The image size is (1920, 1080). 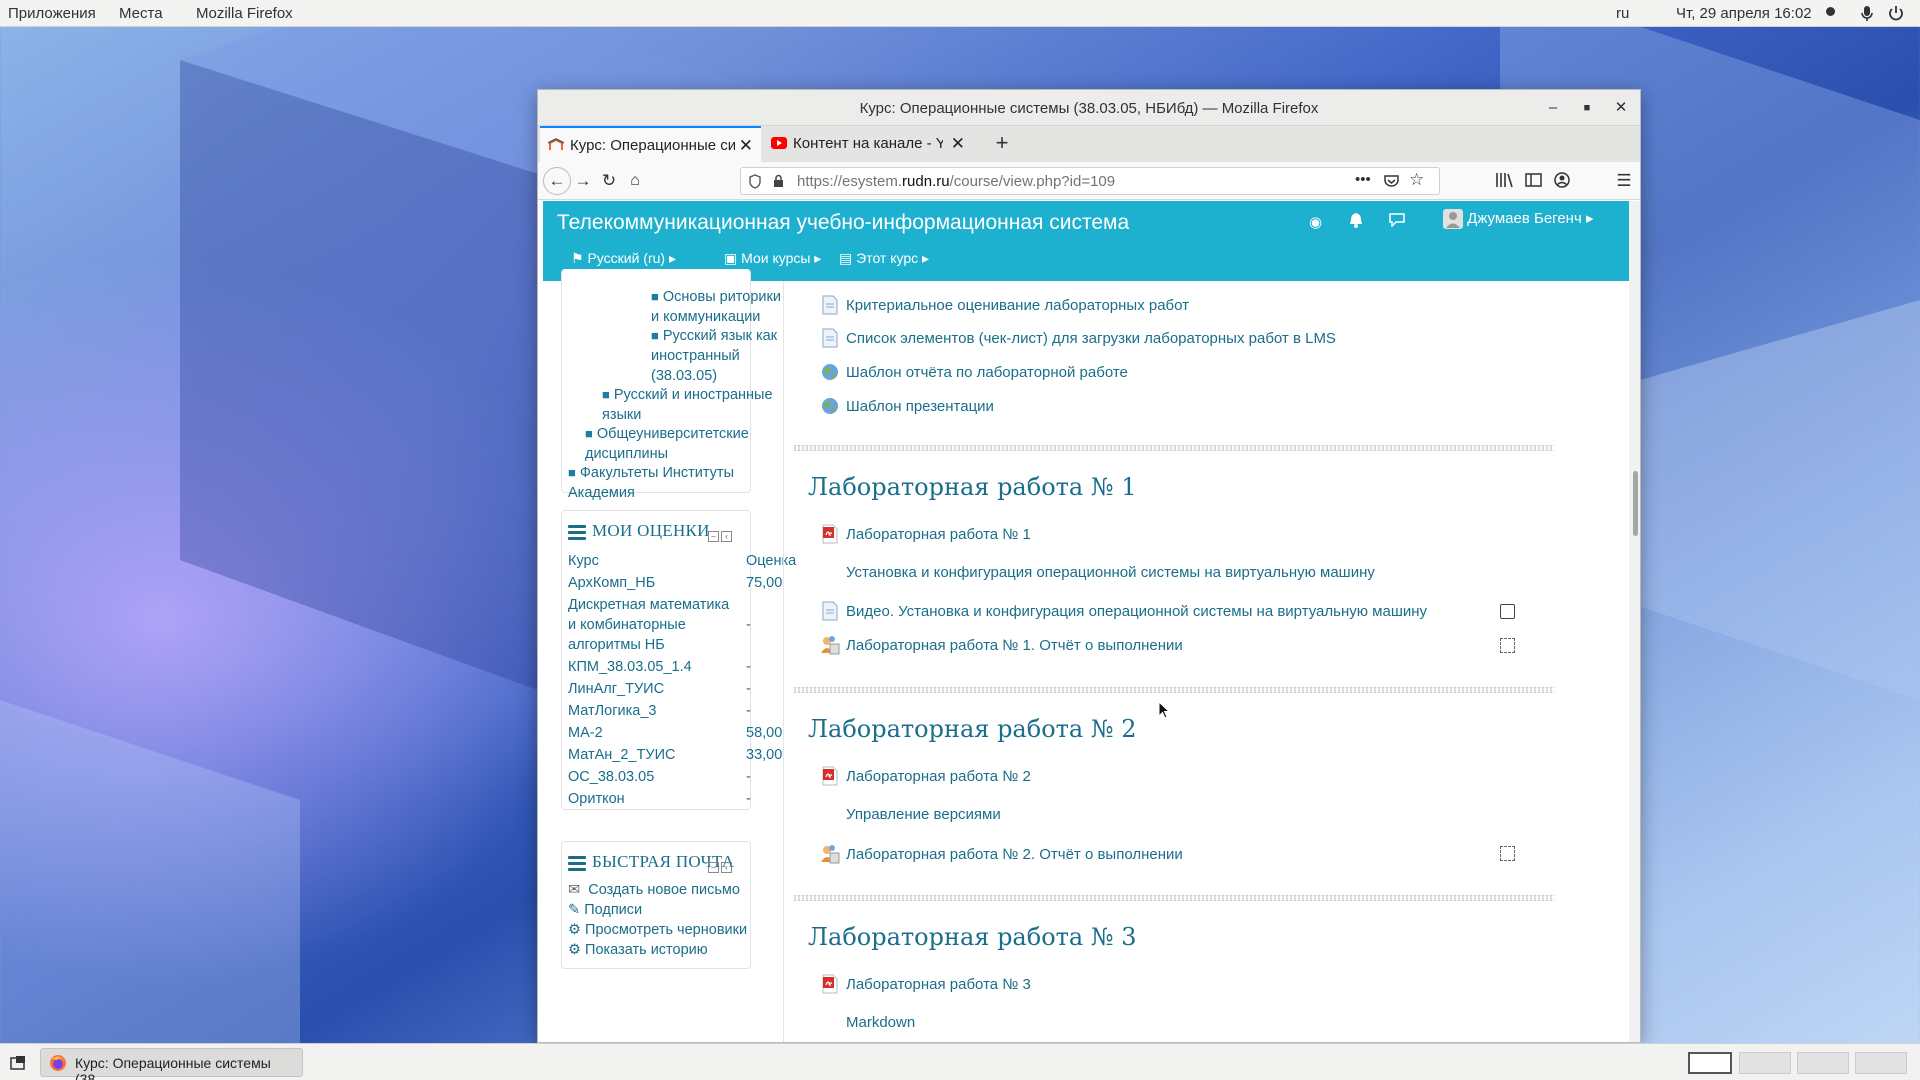 What do you see at coordinates (1553, 108) in the screenshot?
I see `minimize-button: –` at bounding box center [1553, 108].